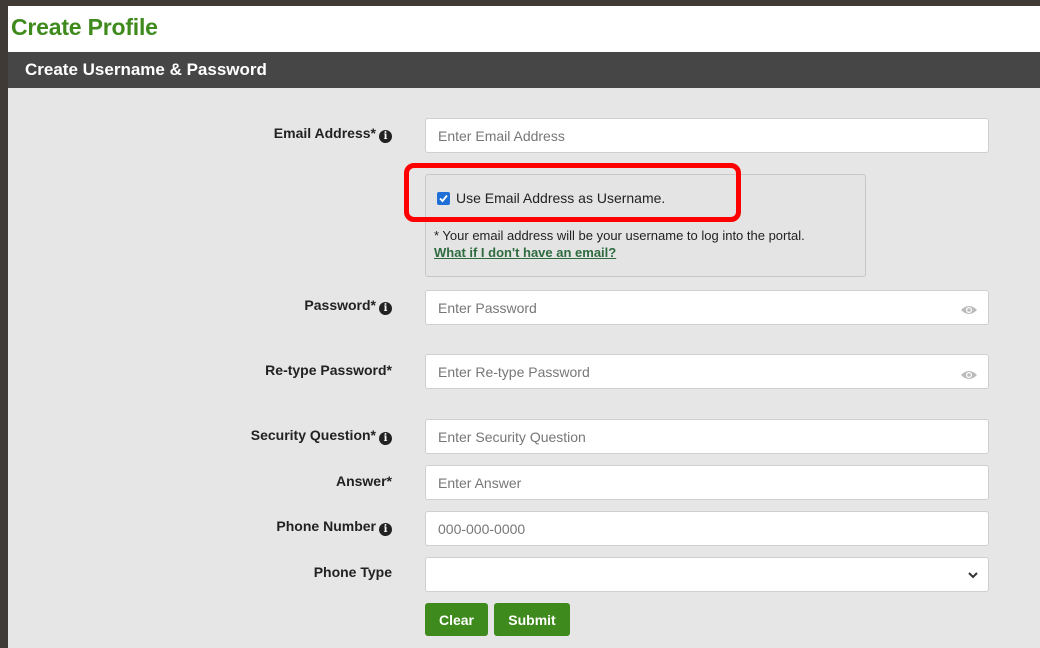 The image size is (1040, 648). Describe the element at coordinates (707, 135) in the screenshot. I see `email-input` at that location.